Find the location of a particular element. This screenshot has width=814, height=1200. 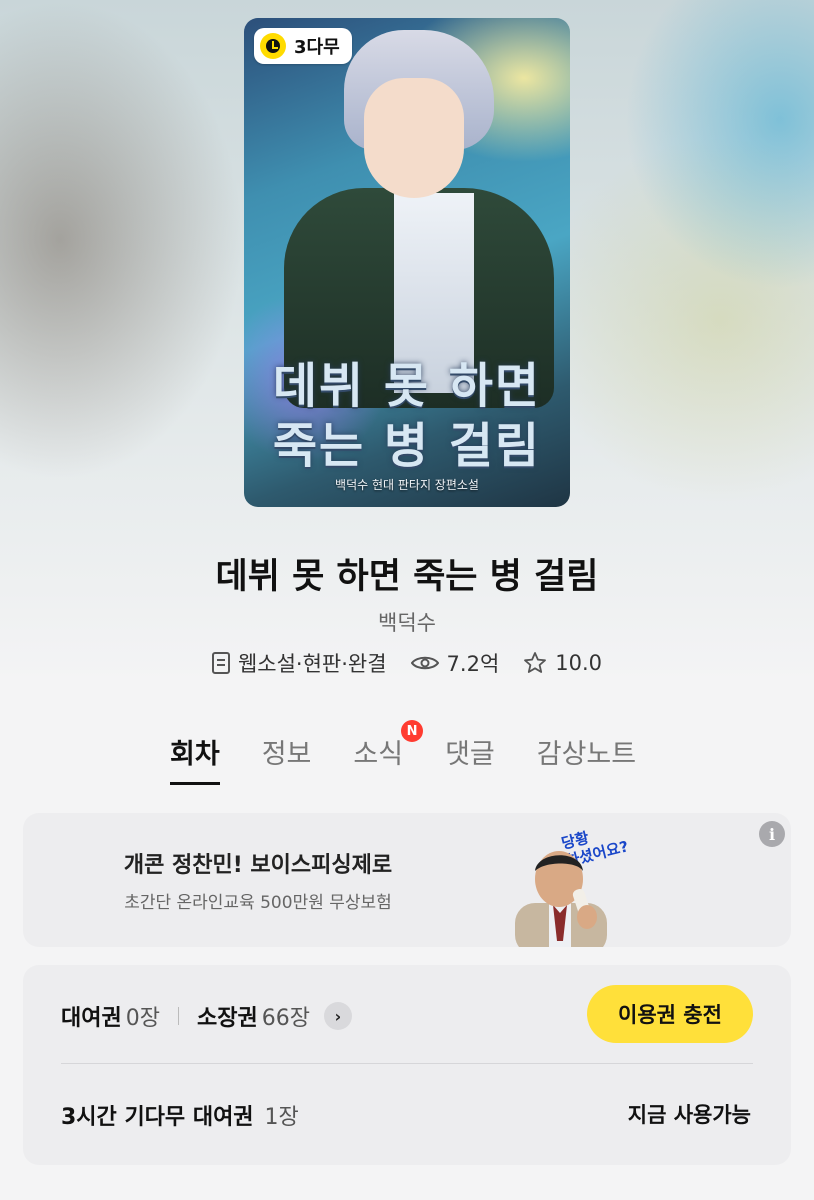

document-icon is located at coordinates (220, 663).